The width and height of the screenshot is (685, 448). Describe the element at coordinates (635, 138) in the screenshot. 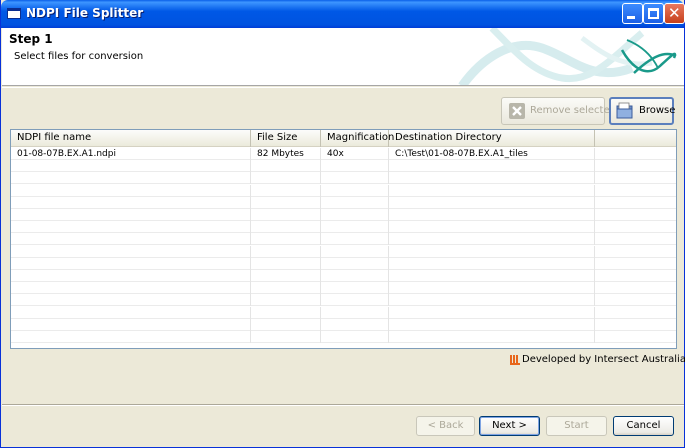

I see `column-header-extra` at that location.